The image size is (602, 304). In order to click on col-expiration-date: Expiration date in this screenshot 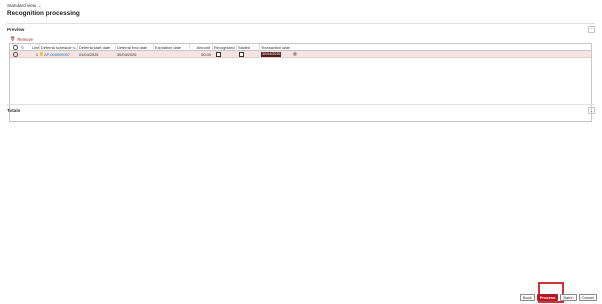, I will do `click(172, 47)`.